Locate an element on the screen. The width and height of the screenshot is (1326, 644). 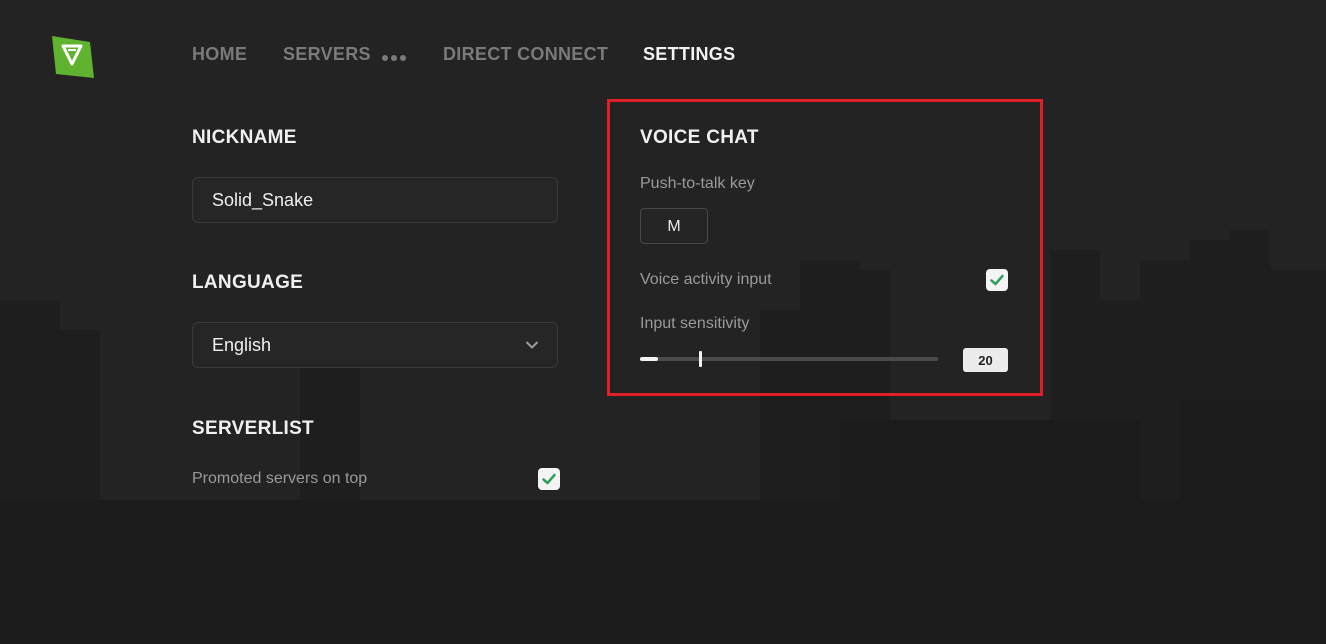
nickname-input: Solid_Snake is located at coordinates (375, 200).